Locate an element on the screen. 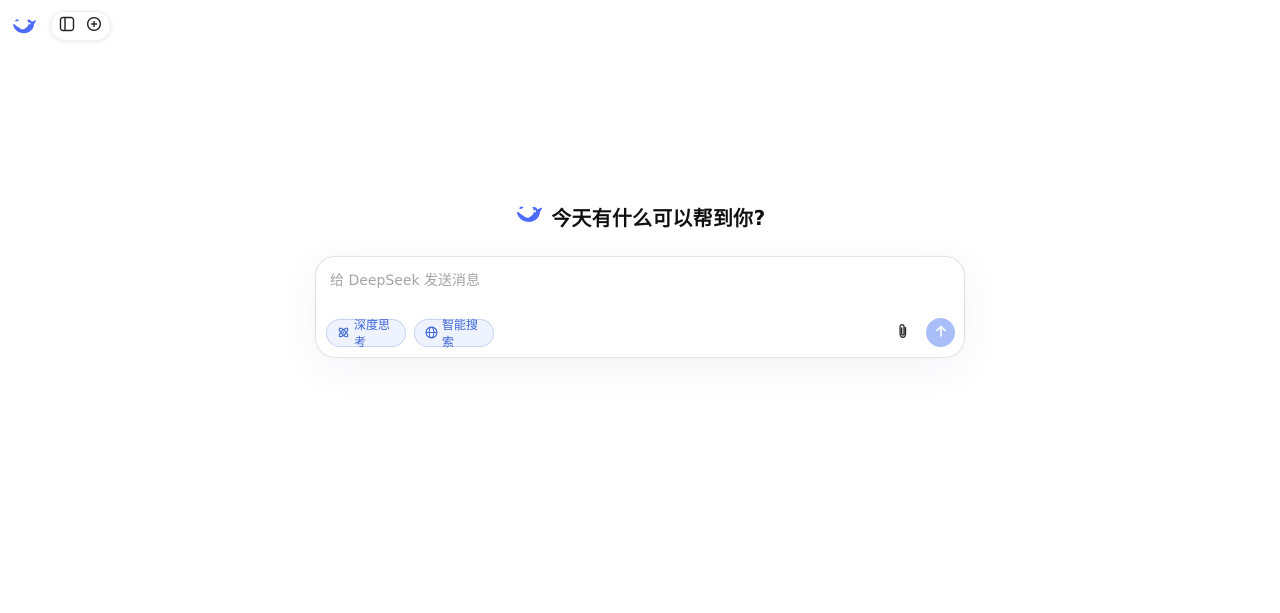 This screenshot has width=1280, height=613. deep-think-toggle: 深度思考 is located at coordinates (366, 333).